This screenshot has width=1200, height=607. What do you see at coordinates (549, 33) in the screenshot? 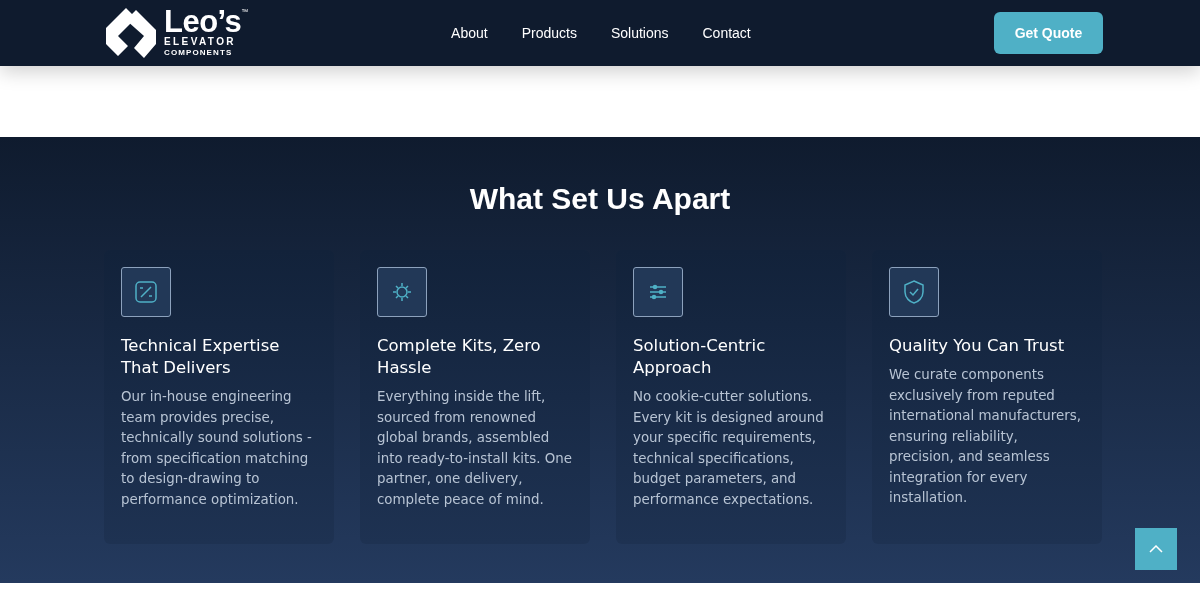
I see `nav-link: Products` at bounding box center [549, 33].